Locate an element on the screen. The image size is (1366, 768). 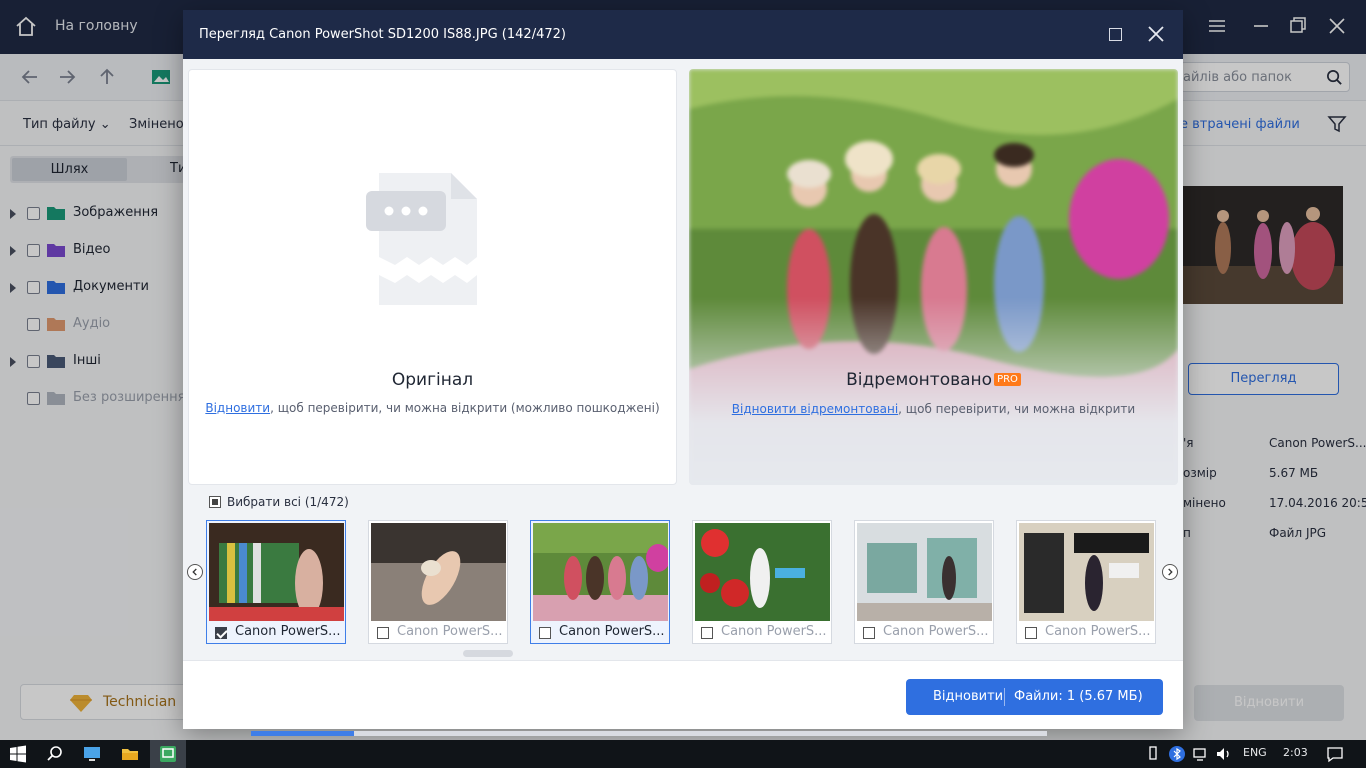
taskbar-active-app is located at coordinates (168, 754).